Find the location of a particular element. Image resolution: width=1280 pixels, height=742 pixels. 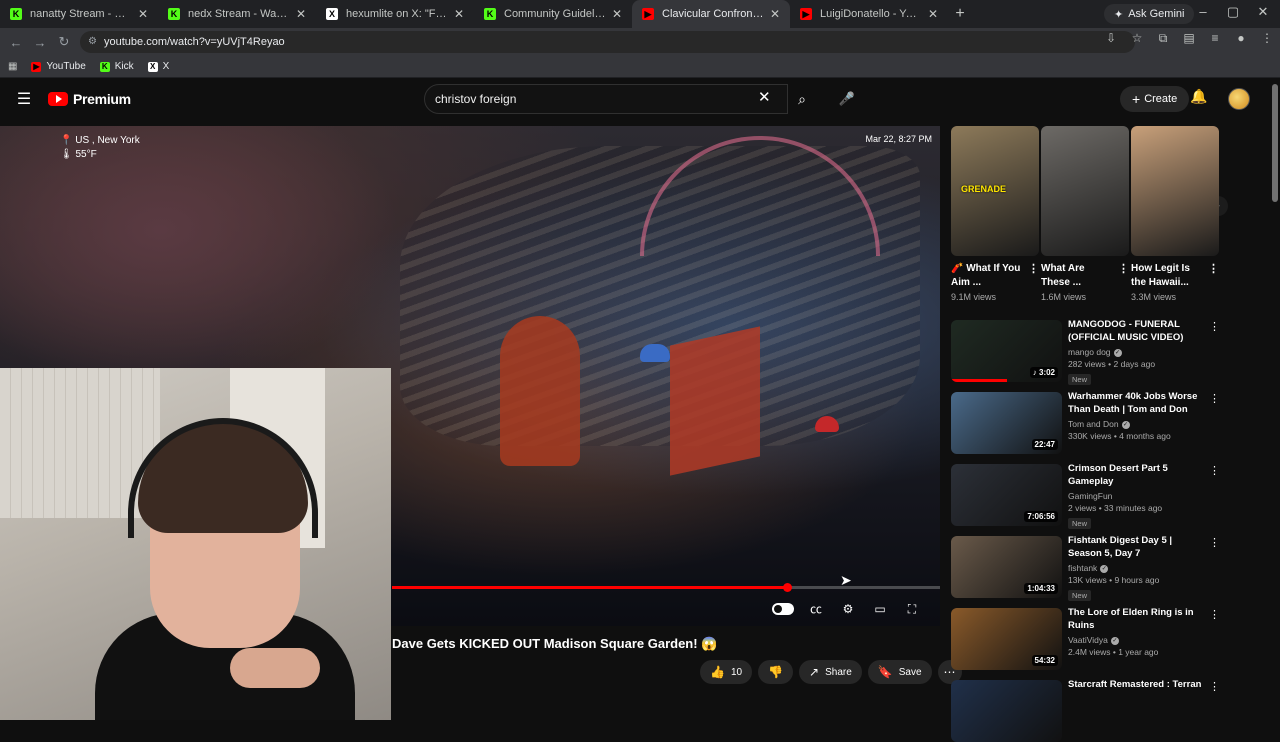

recommendation-thumbnail: 54:32 is located at coordinates (1006, 639).